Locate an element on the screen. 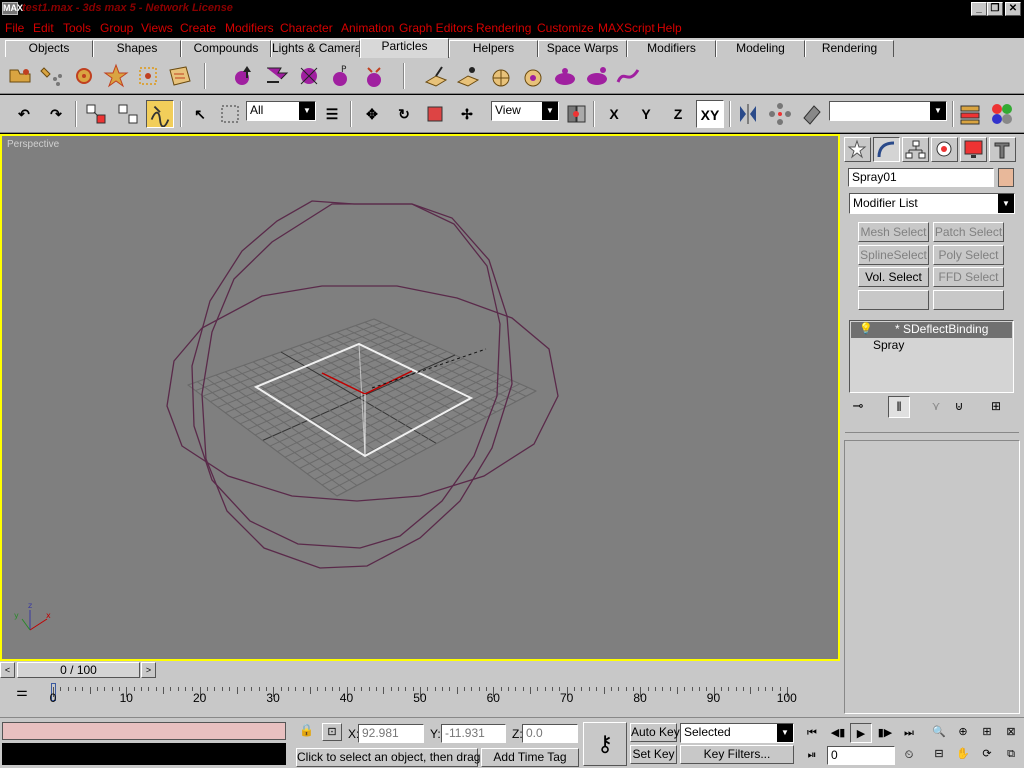  restrict-z-button: Z is located at coordinates (678, 114).